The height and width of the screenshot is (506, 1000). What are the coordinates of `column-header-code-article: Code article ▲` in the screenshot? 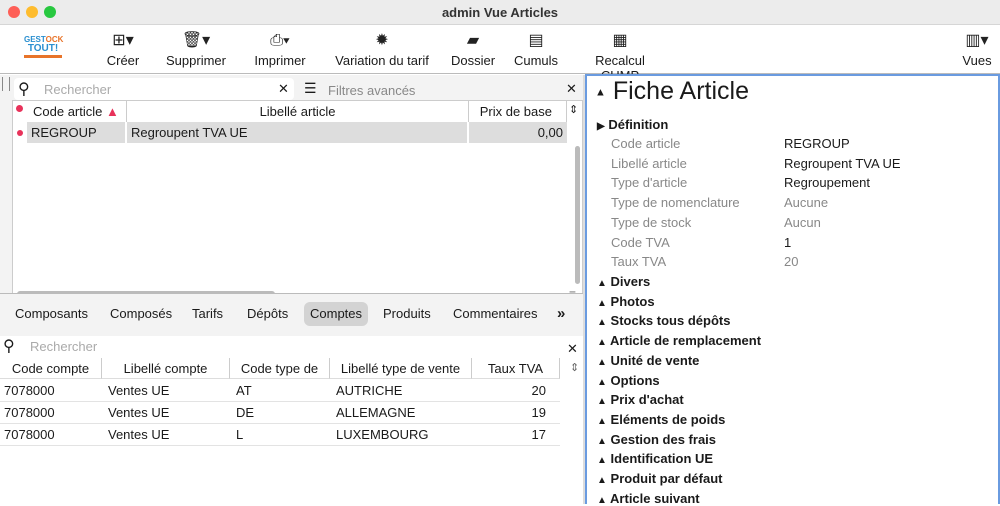 It's located at (77, 111).